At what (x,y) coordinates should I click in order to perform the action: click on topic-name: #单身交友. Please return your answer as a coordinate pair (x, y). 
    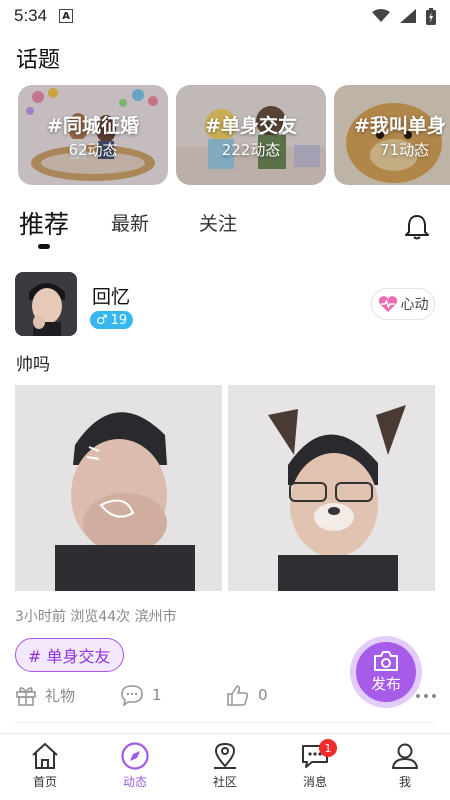
    Looking at the image, I should click on (251, 126).